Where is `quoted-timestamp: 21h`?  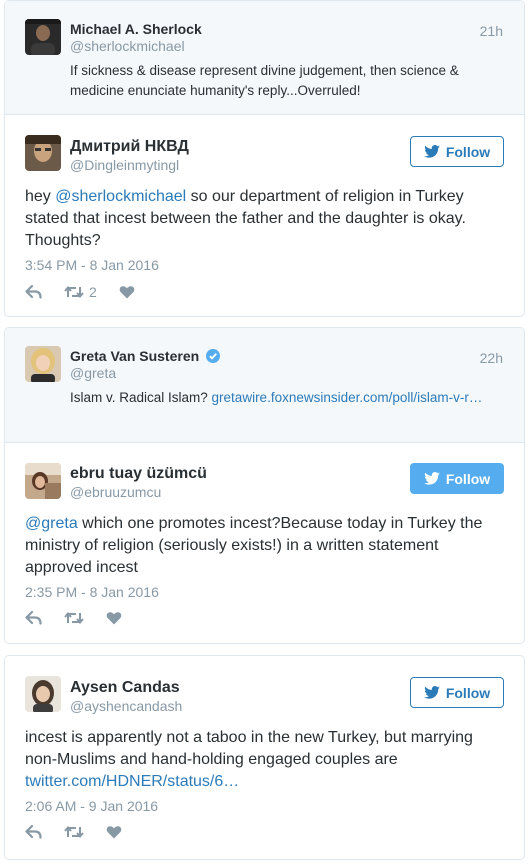 quoted-timestamp: 21h is located at coordinates (491, 31).